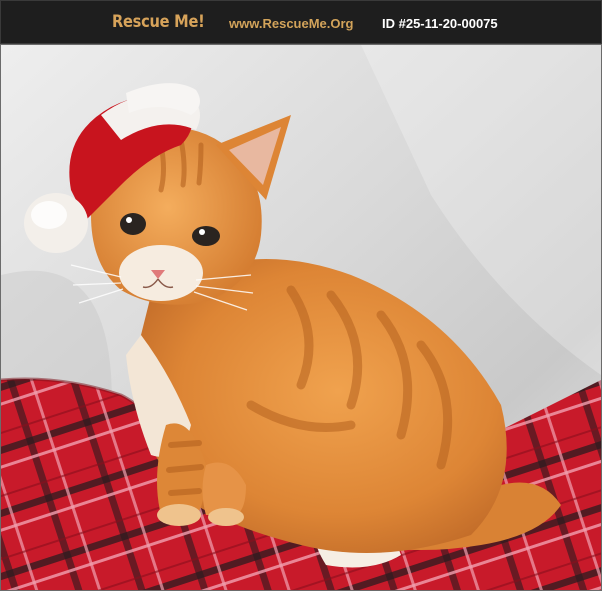  I want to click on kitten-right-eye, so click(206, 236).